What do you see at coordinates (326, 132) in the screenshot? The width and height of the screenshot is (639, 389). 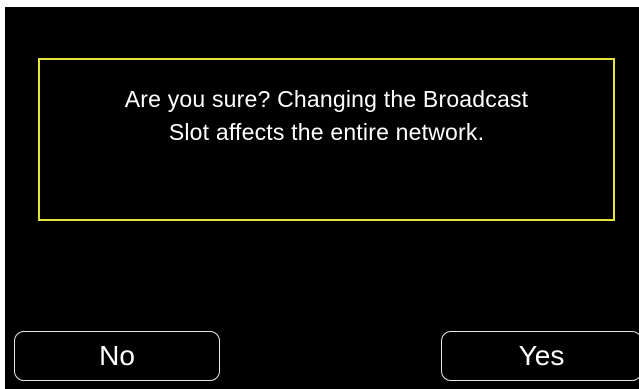 I see `message-line-2: Slot affects the entire network.` at bounding box center [326, 132].